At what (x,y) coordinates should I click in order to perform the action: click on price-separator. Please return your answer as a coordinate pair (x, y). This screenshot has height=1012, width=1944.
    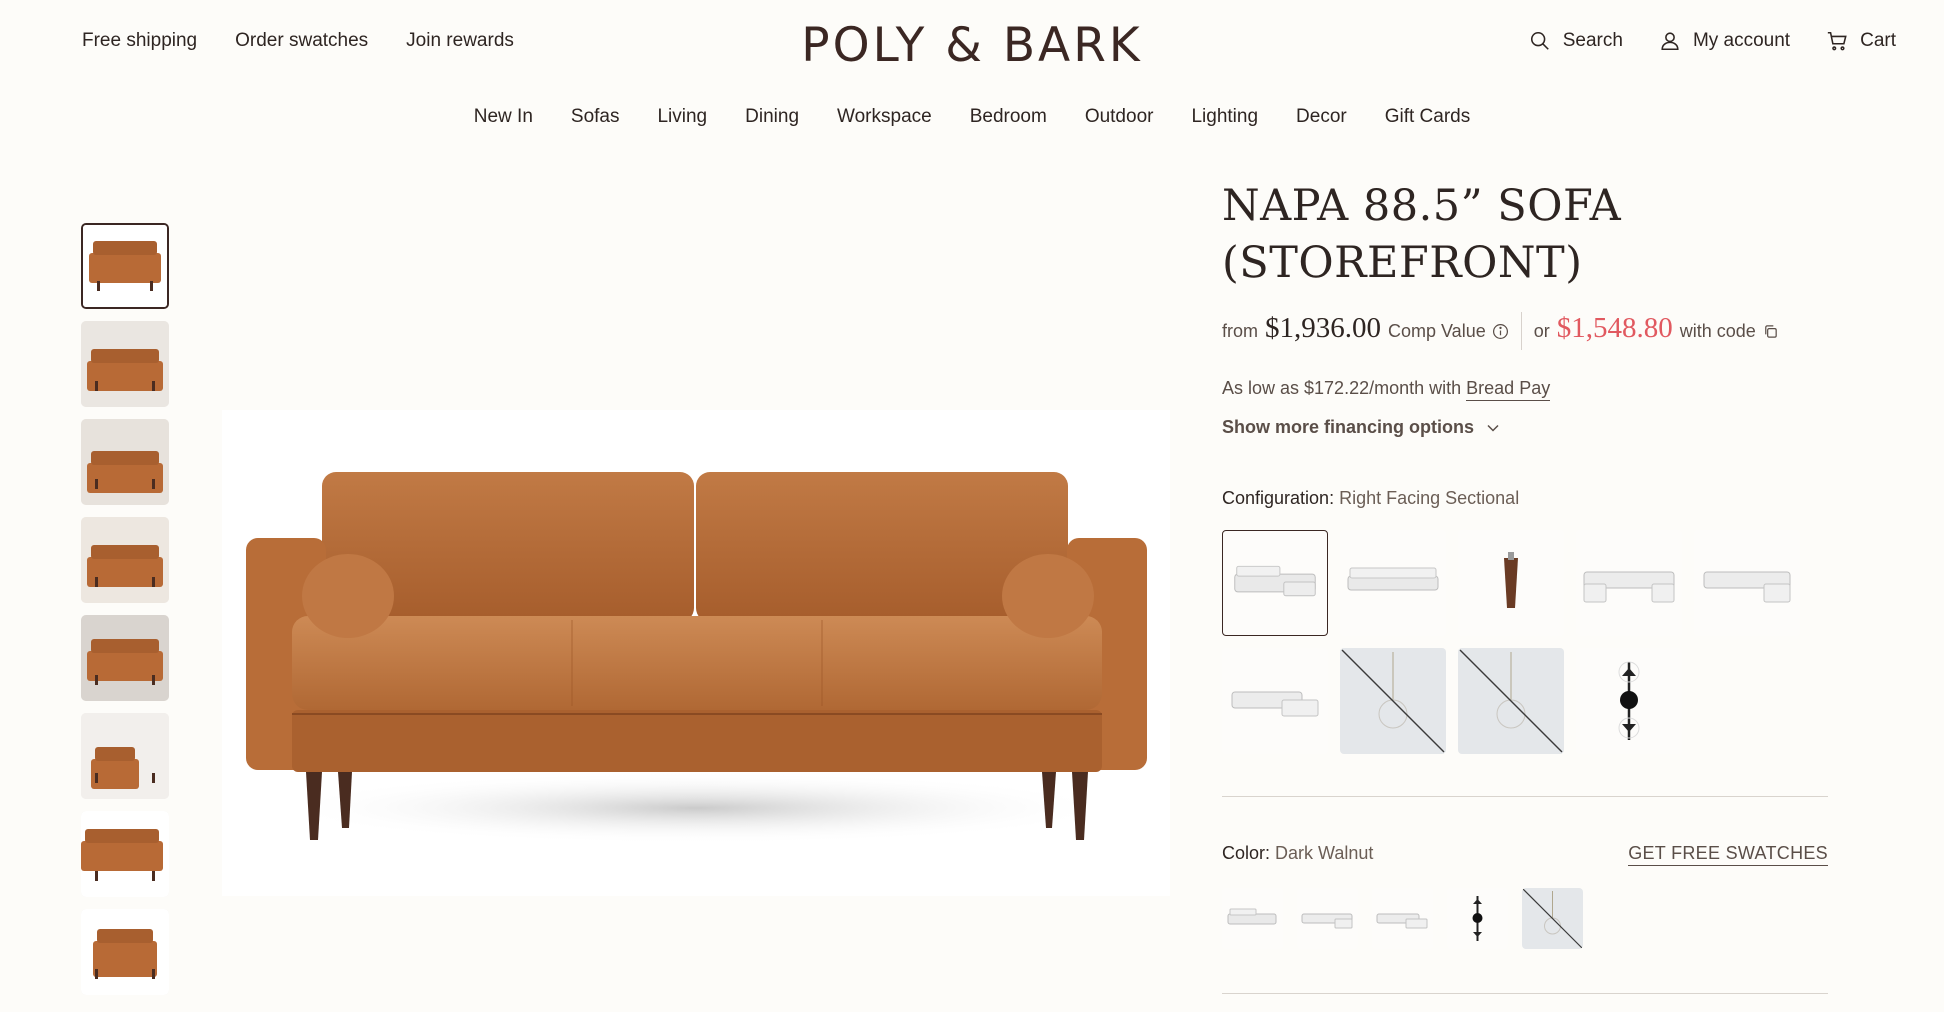
    Looking at the image, I should click on (1521, 331).